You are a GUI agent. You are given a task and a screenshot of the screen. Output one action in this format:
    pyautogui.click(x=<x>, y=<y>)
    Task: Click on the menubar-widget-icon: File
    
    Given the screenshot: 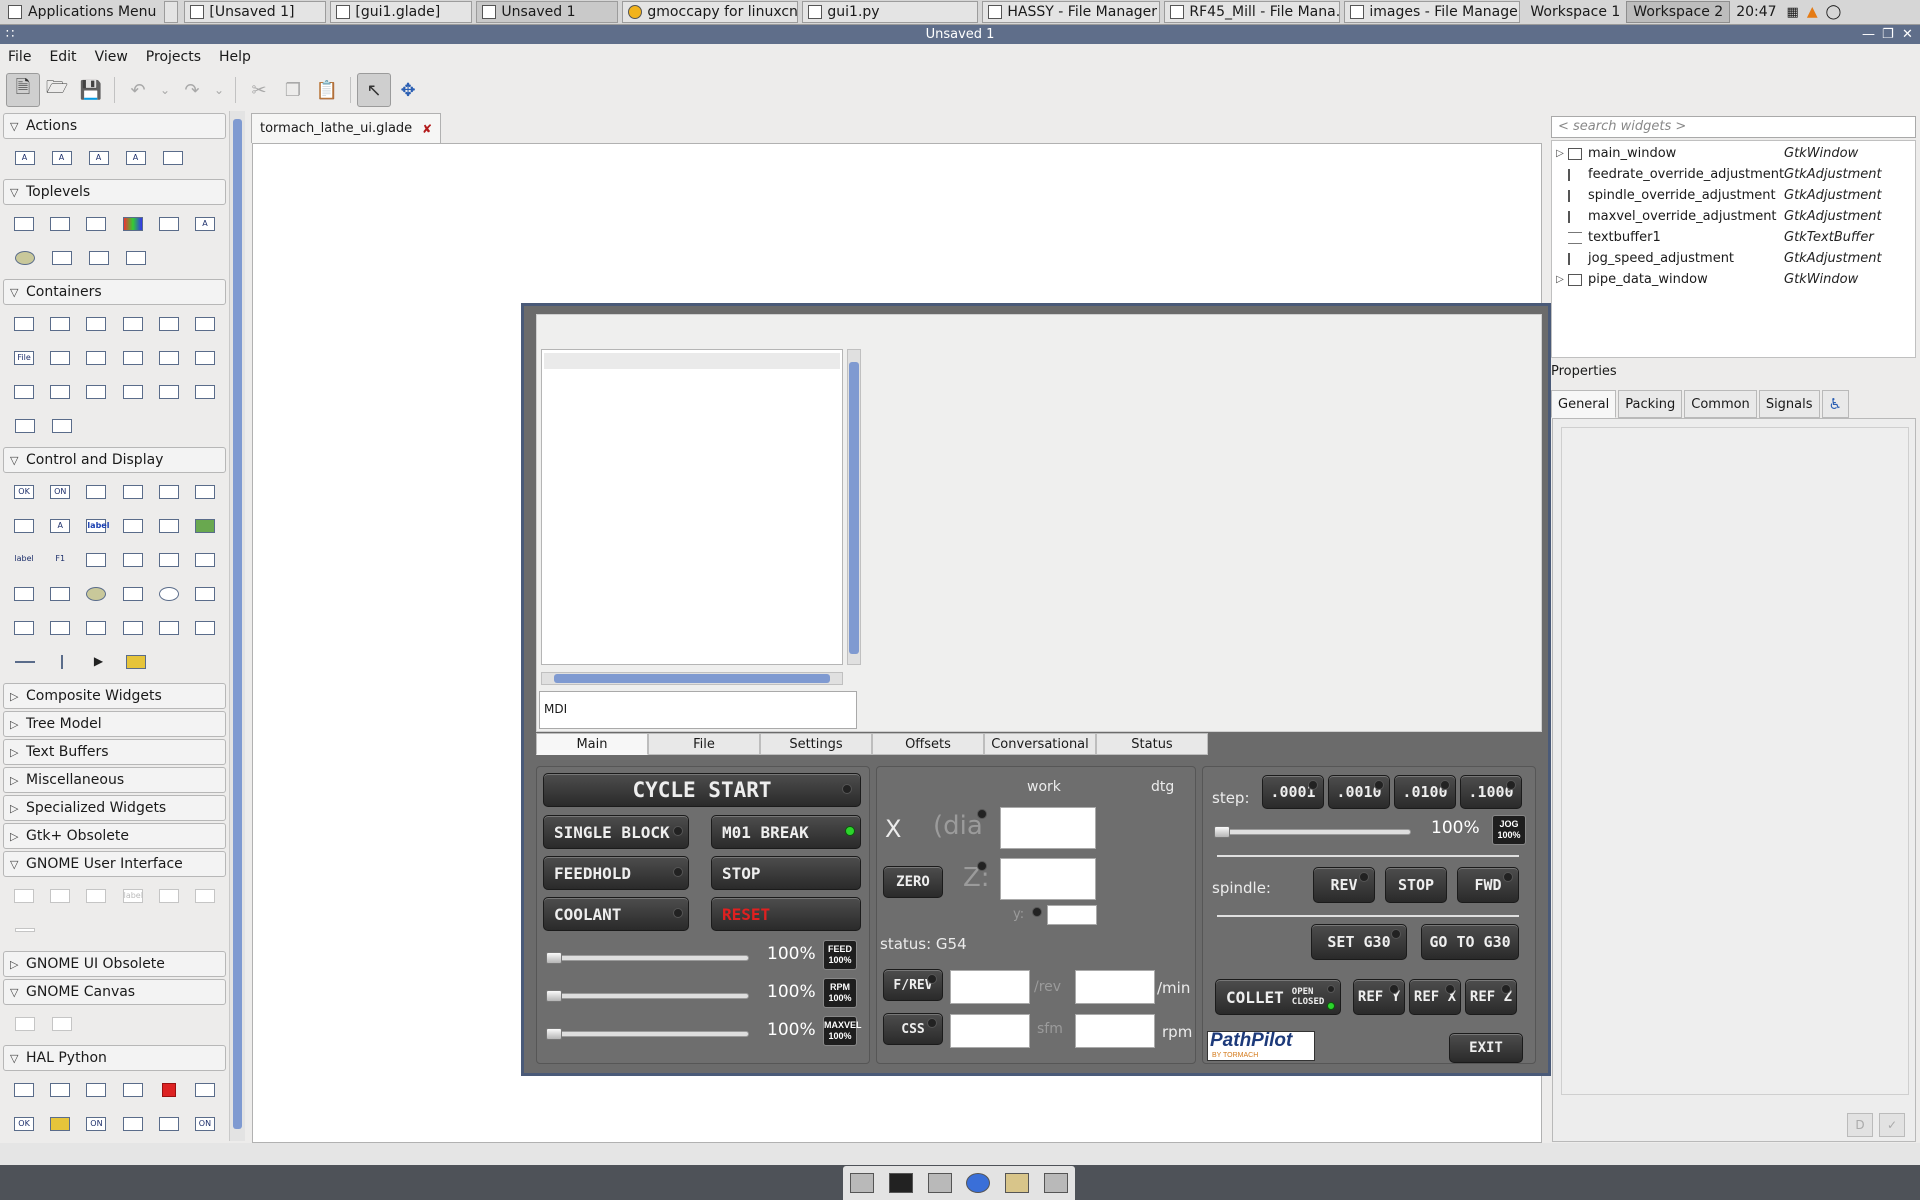 What is the action you would take?
    pyautogui.click(x=24, y=358)
    